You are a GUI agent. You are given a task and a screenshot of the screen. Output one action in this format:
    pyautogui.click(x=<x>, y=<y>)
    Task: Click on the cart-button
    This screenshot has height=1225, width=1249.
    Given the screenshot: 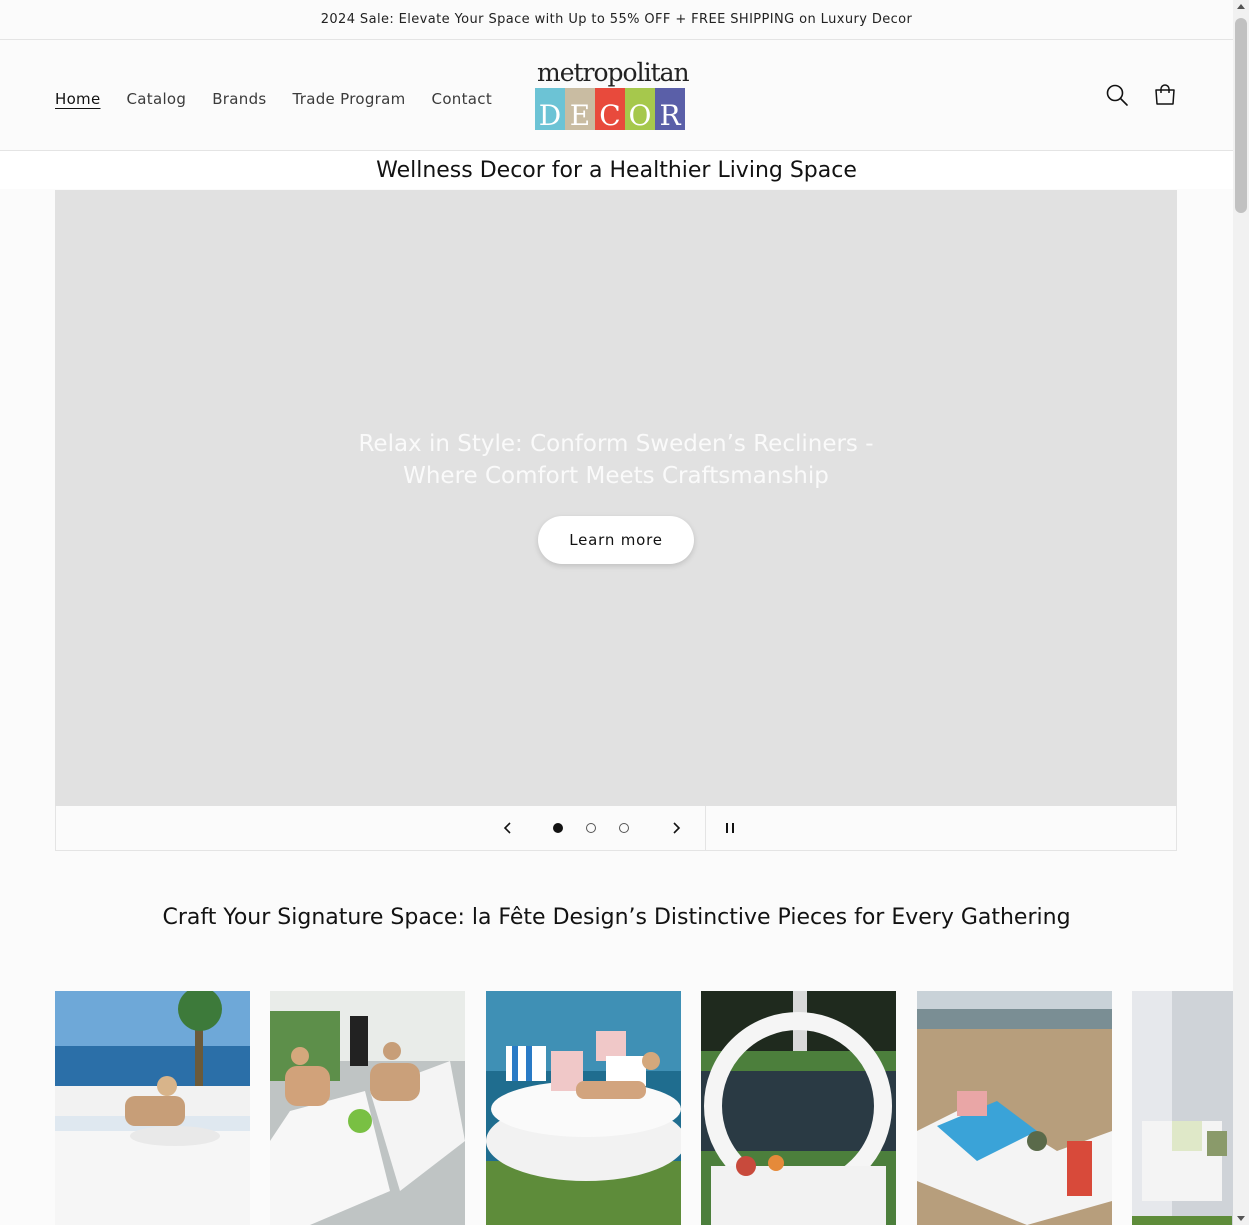 What is the action you would take?
    pyautogui.click(x=1165, y=95)
    